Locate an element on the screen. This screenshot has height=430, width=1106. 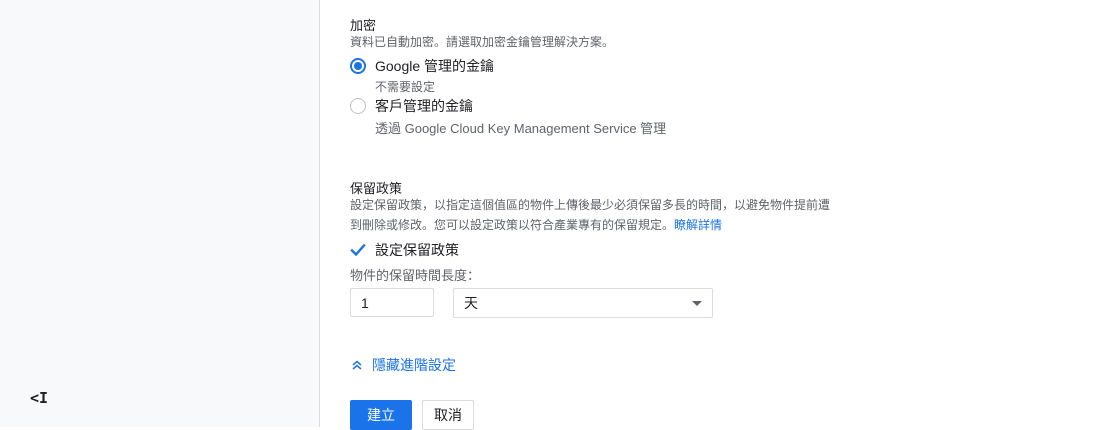
radio-google-managed-key: Google 管理的金鑰 is located at coordinates (422, 66).